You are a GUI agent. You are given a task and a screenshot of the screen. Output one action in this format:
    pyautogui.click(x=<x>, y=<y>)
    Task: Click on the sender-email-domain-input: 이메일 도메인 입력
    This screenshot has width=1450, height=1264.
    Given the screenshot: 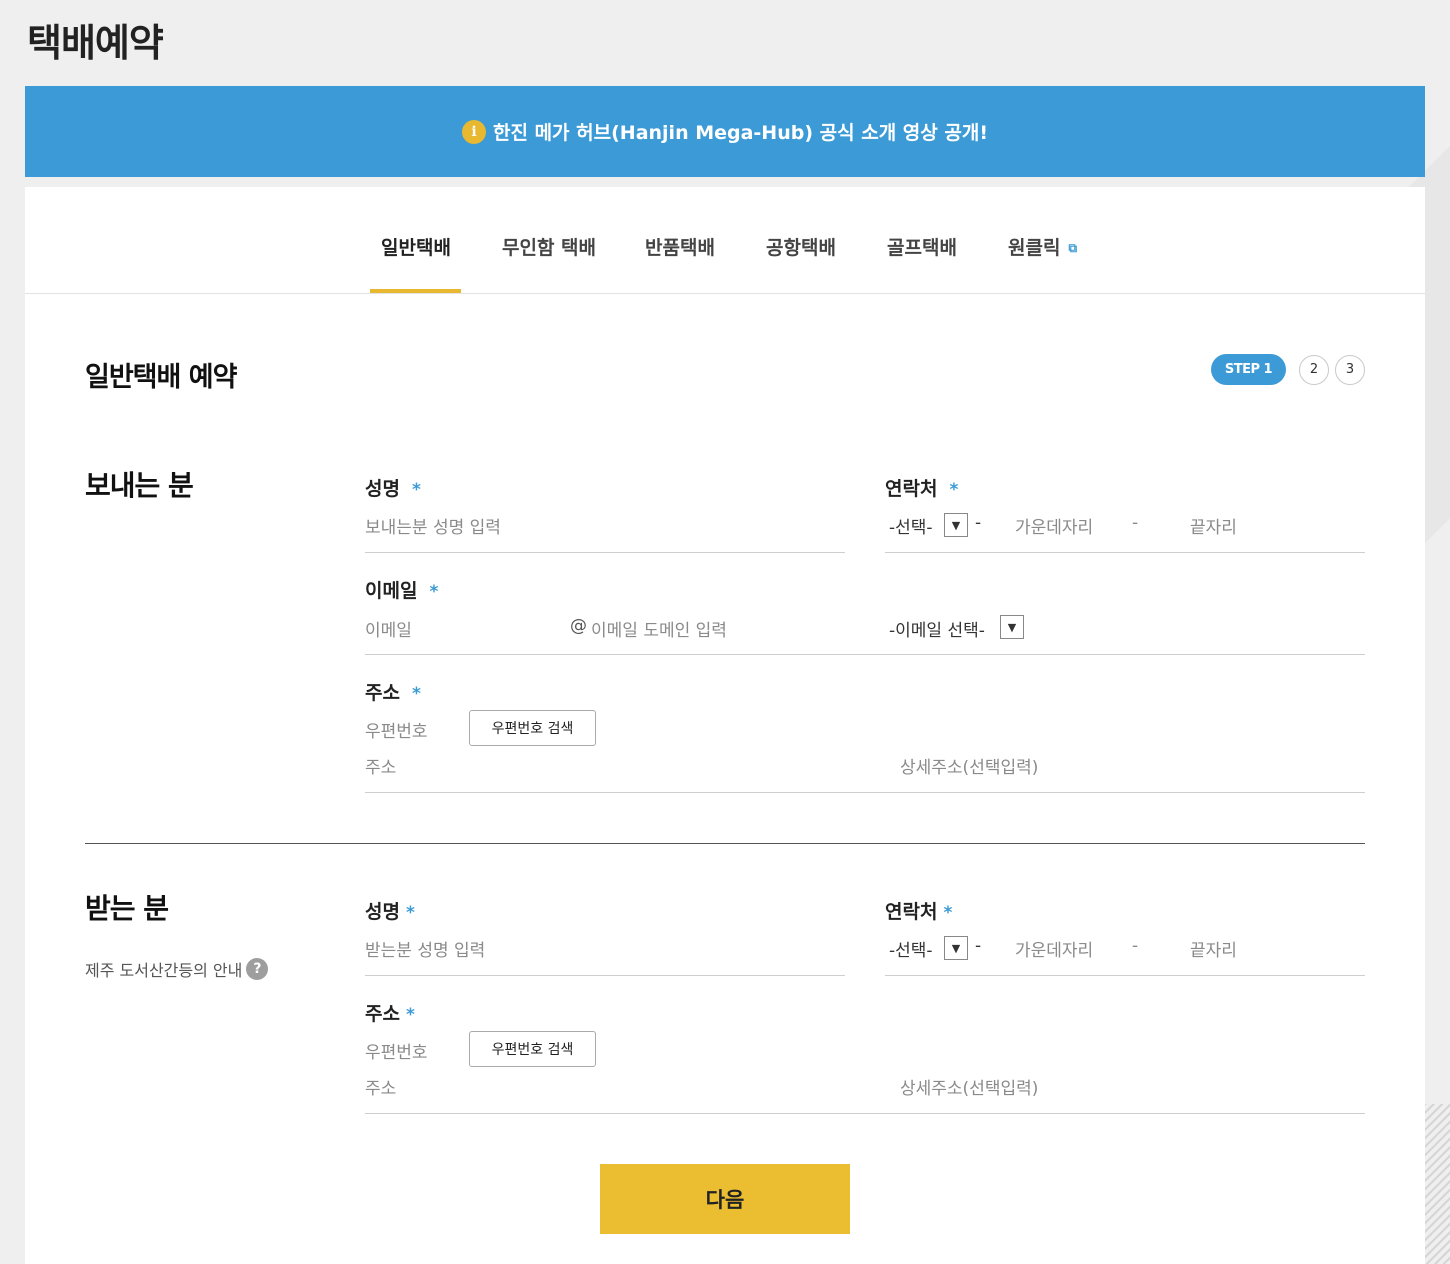 What is the action you would take?
    pyautogui.click(x=659, y=628)
    